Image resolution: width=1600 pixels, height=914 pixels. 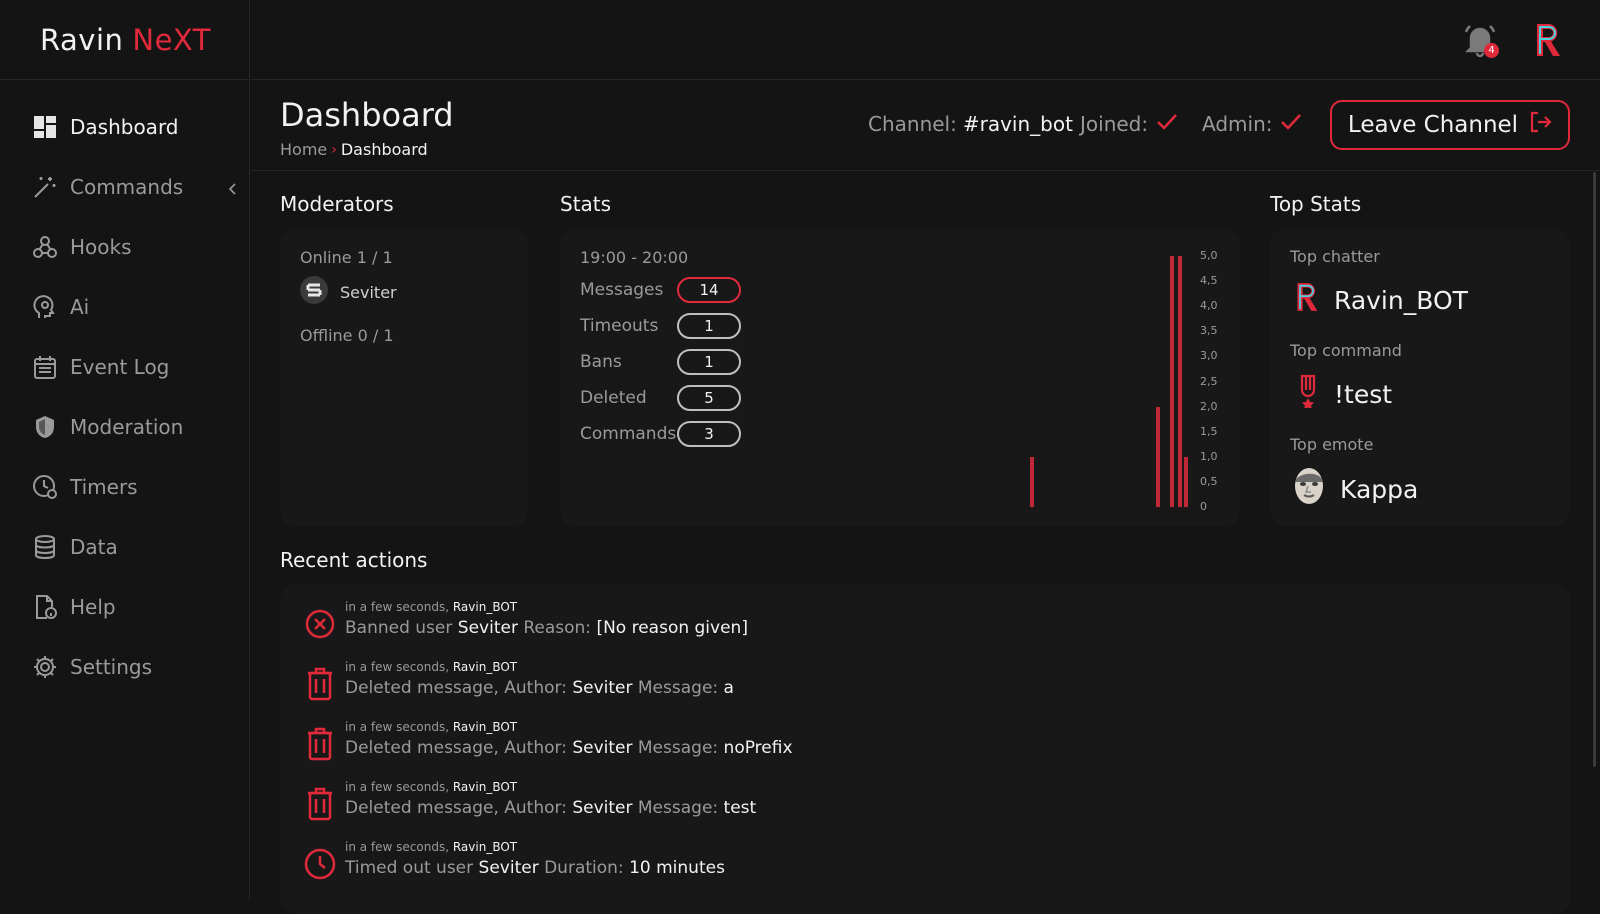 What do you see at coordinates (1209, 456) in the screenshot?
I see `y-tick-label: 1,0` at bounding box center [1209, 456].